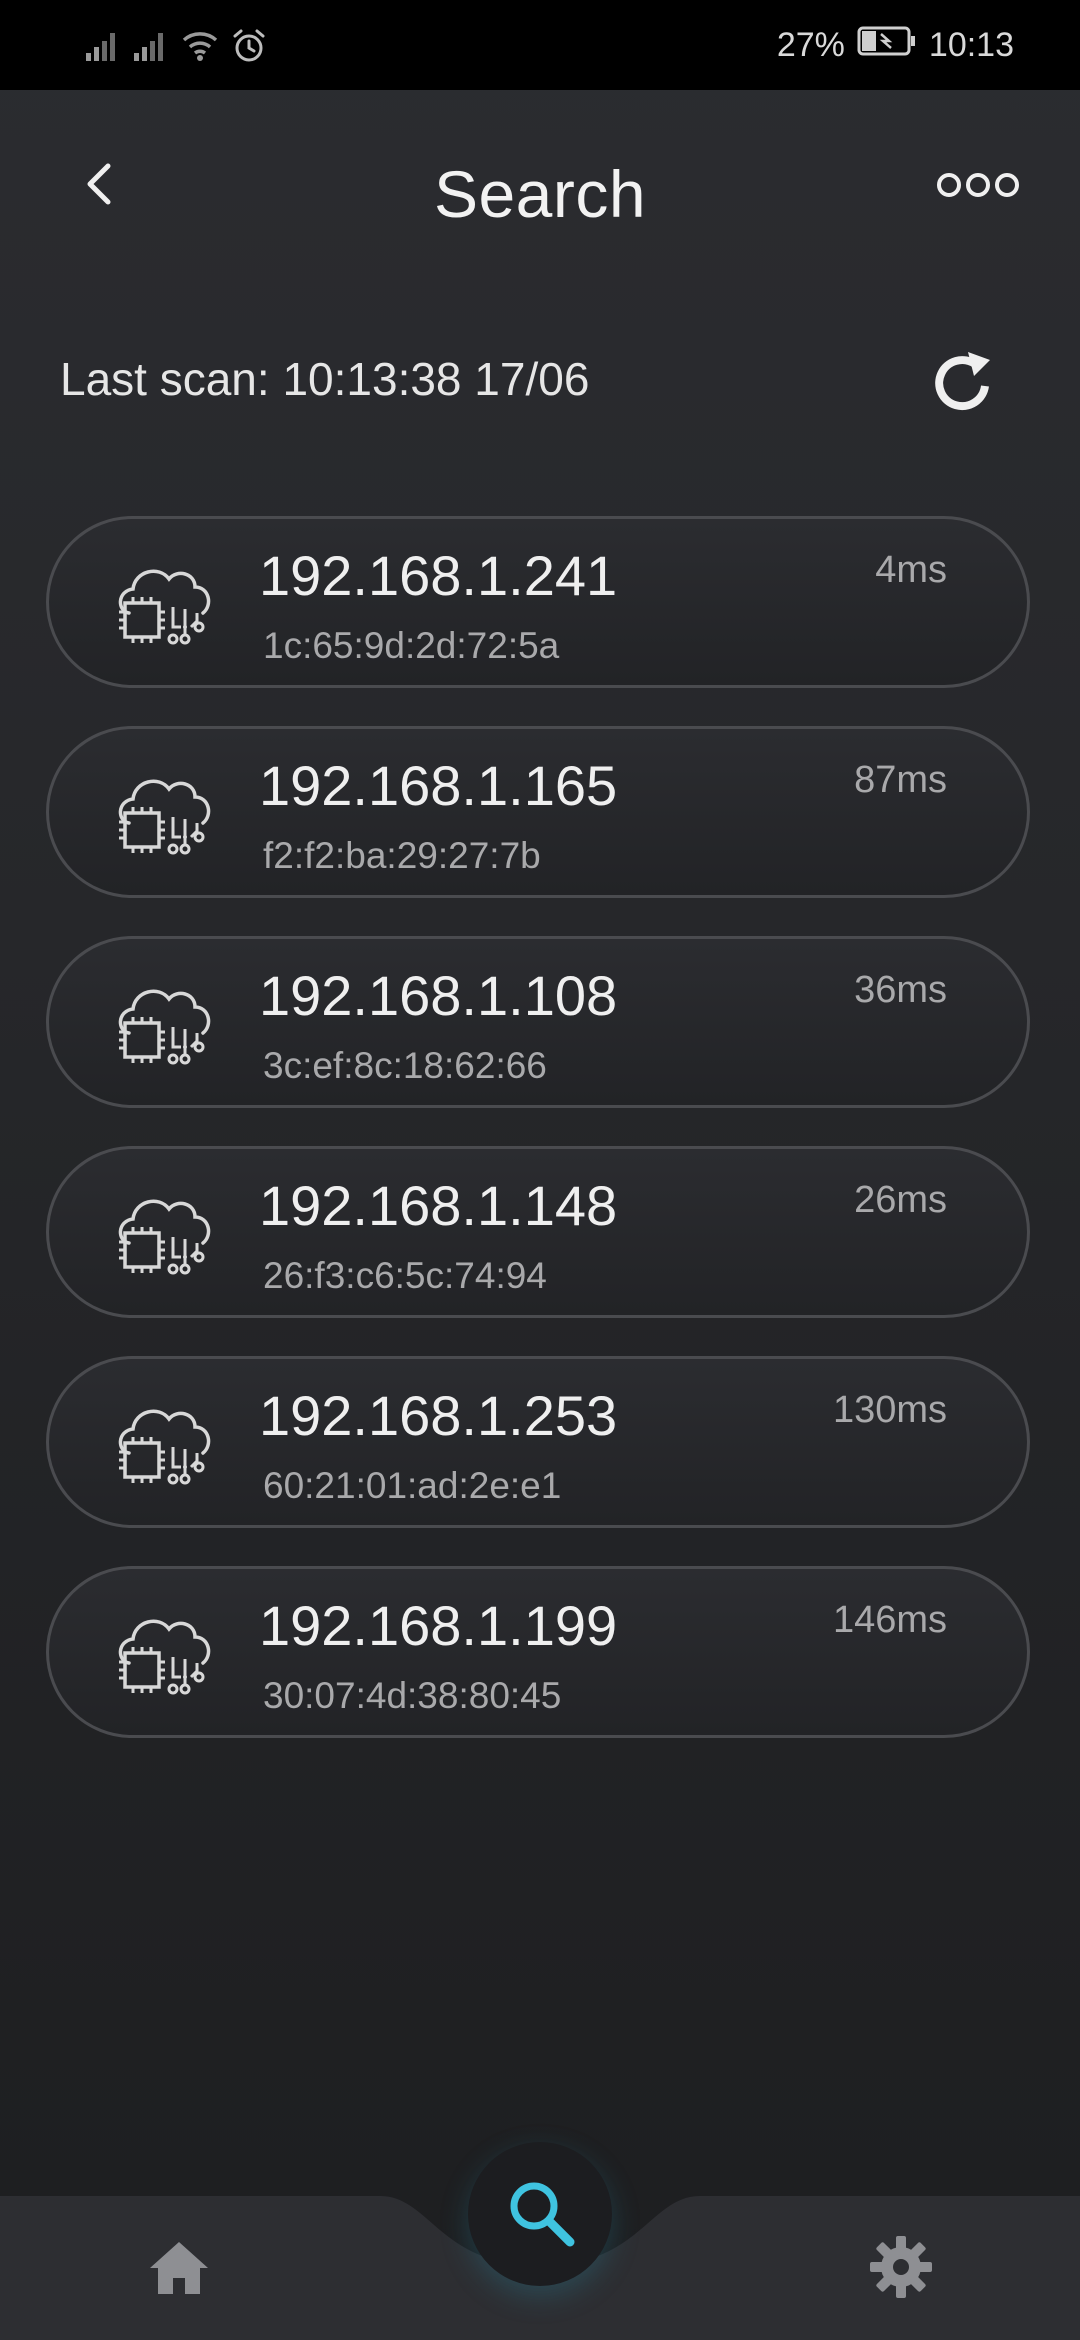 The image size is (1080, 2340). What do you see at coordinates (405, 1275) in the screenshot?
I see `device-mac: 26:f3:c6:5c:74:94` at bounding box center [405, 1275].